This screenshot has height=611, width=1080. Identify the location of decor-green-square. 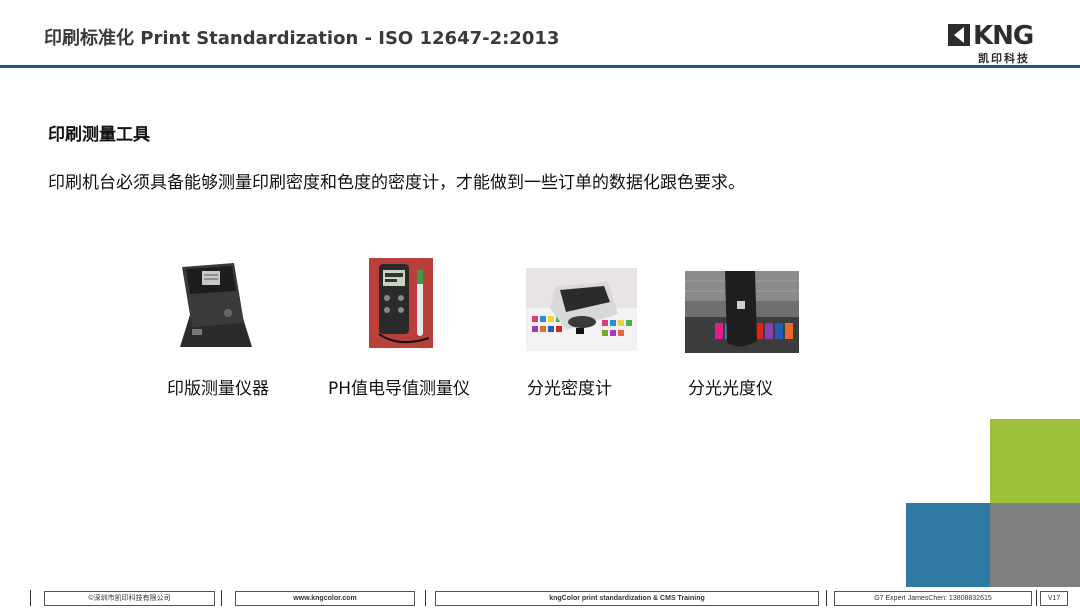
(1035, 461).